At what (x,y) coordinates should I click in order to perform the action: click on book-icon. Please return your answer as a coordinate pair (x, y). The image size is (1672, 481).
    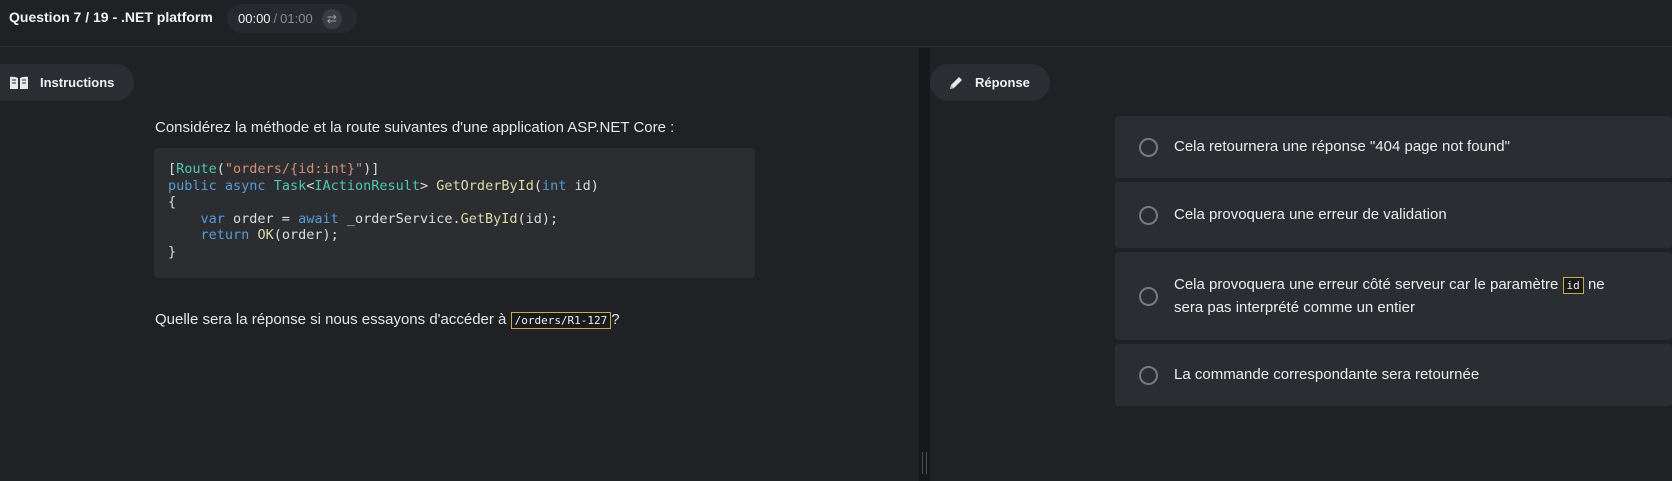
    Looking at the image, I should click on (19, 82).